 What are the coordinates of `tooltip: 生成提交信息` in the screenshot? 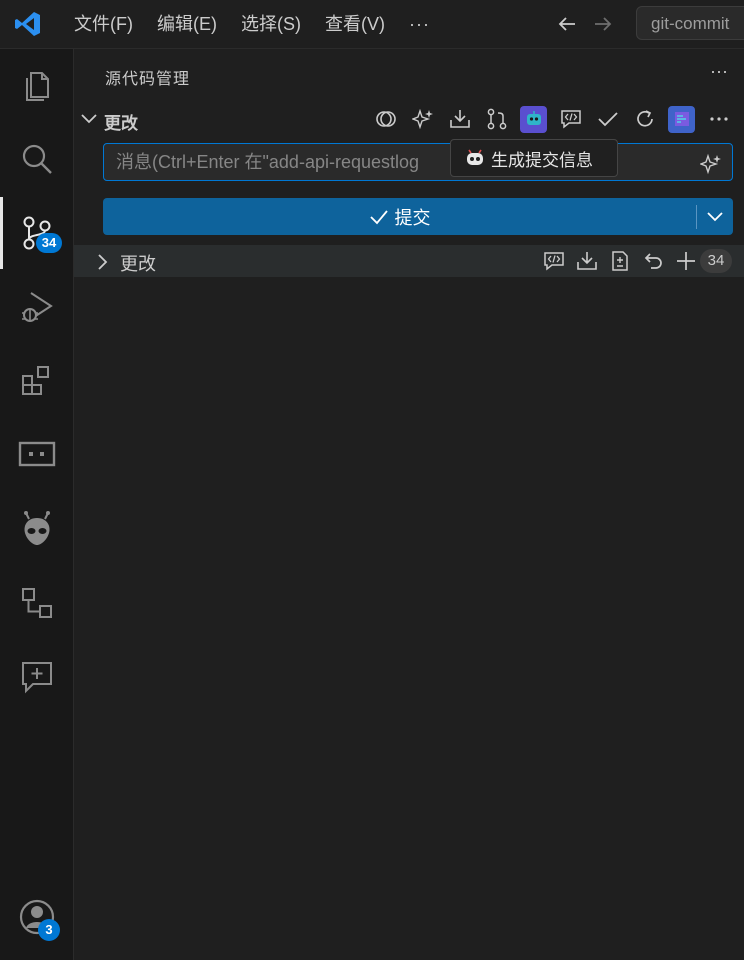 It's located at (534, 158).